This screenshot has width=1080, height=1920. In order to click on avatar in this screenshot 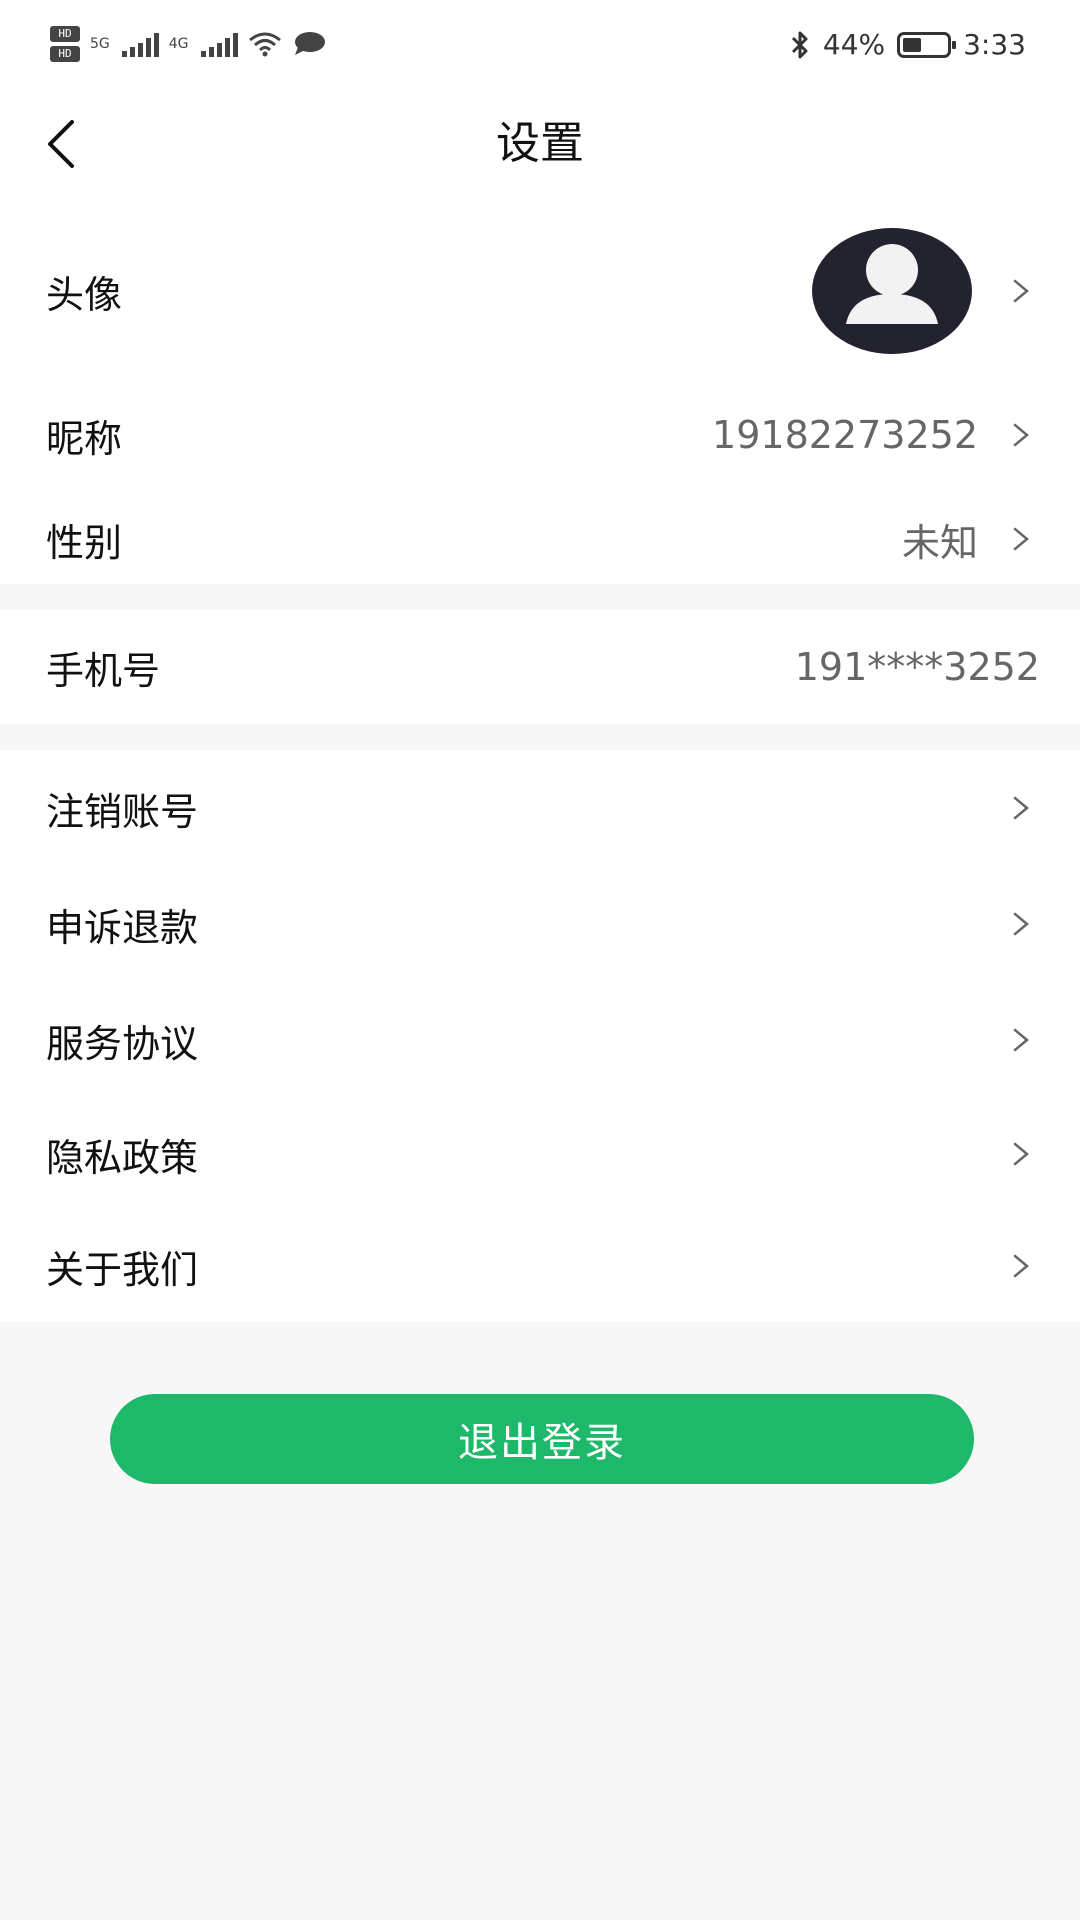, I will do `click(892, 291)`.